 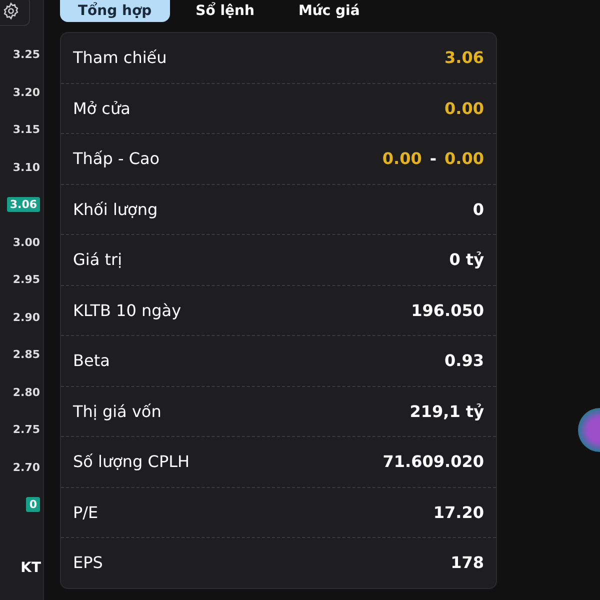 I want to click on axis-label: 2.75, so click(x=26, y=429).